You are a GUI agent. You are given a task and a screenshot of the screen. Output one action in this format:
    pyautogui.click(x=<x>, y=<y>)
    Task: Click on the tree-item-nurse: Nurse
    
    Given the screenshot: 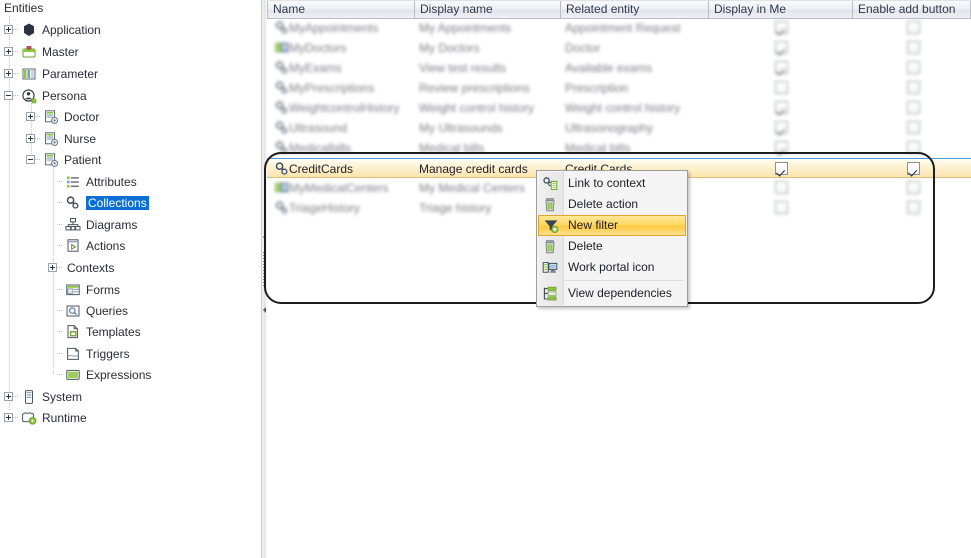 What is the action you would take?
    pyautogui.click(x=61, y=138)
    